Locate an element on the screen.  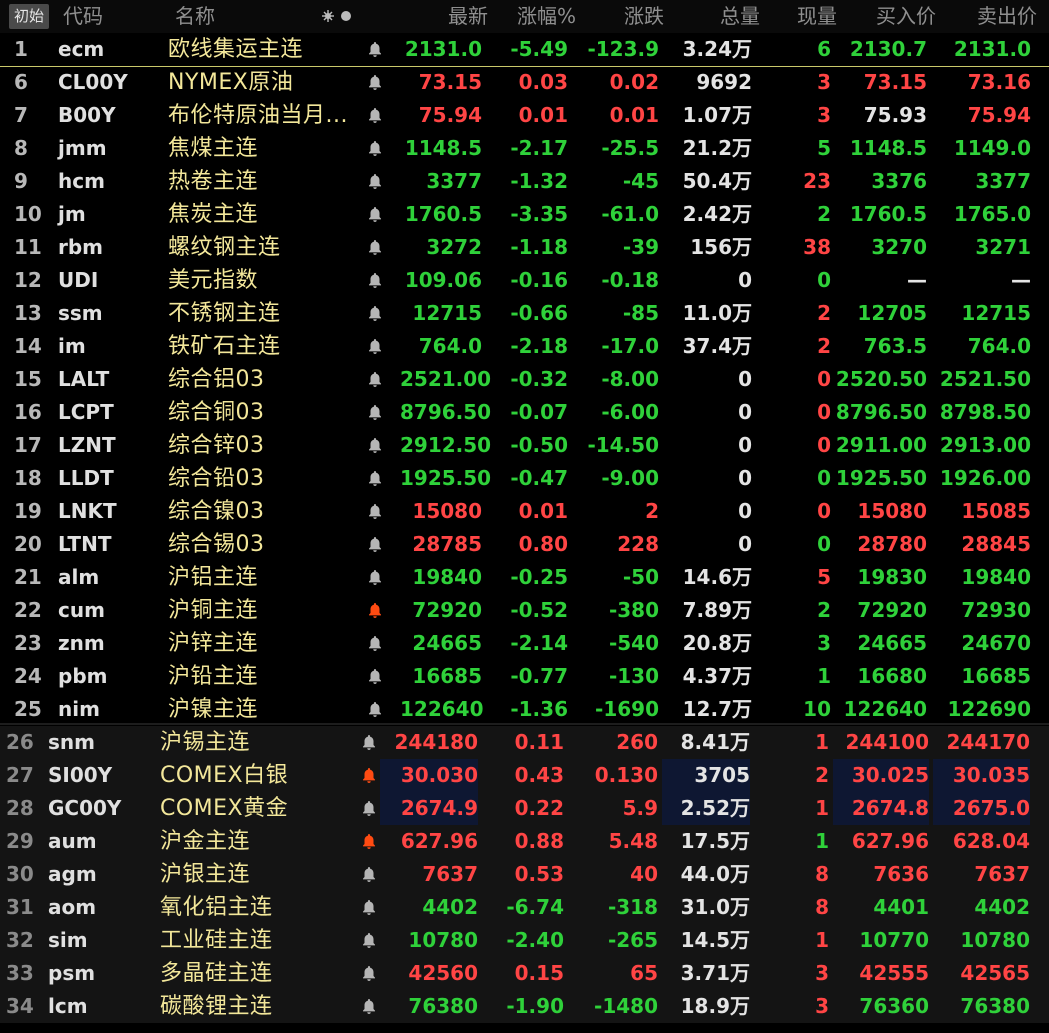
table-row: 22 cum 沪铜主连 72920 -0.52 -380 7.89万 2 72920 72930 is located at coordinates (524, 610).